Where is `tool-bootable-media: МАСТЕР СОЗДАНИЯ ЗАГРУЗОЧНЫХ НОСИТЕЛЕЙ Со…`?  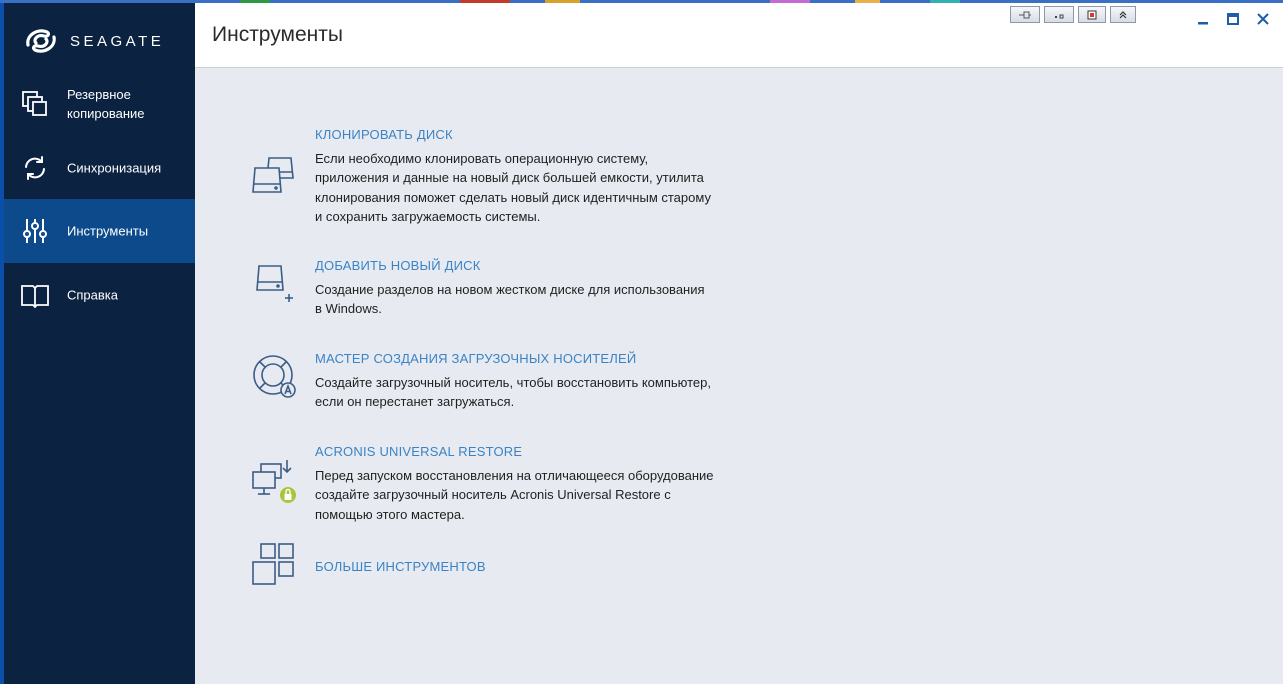
tool-bootable-media: МАСТЕР СОЗДАНИЯ ЗАГРУЗОЧНЫХ НОСИТЕЛЕЙ Со… is located at coordinates (531, 386).